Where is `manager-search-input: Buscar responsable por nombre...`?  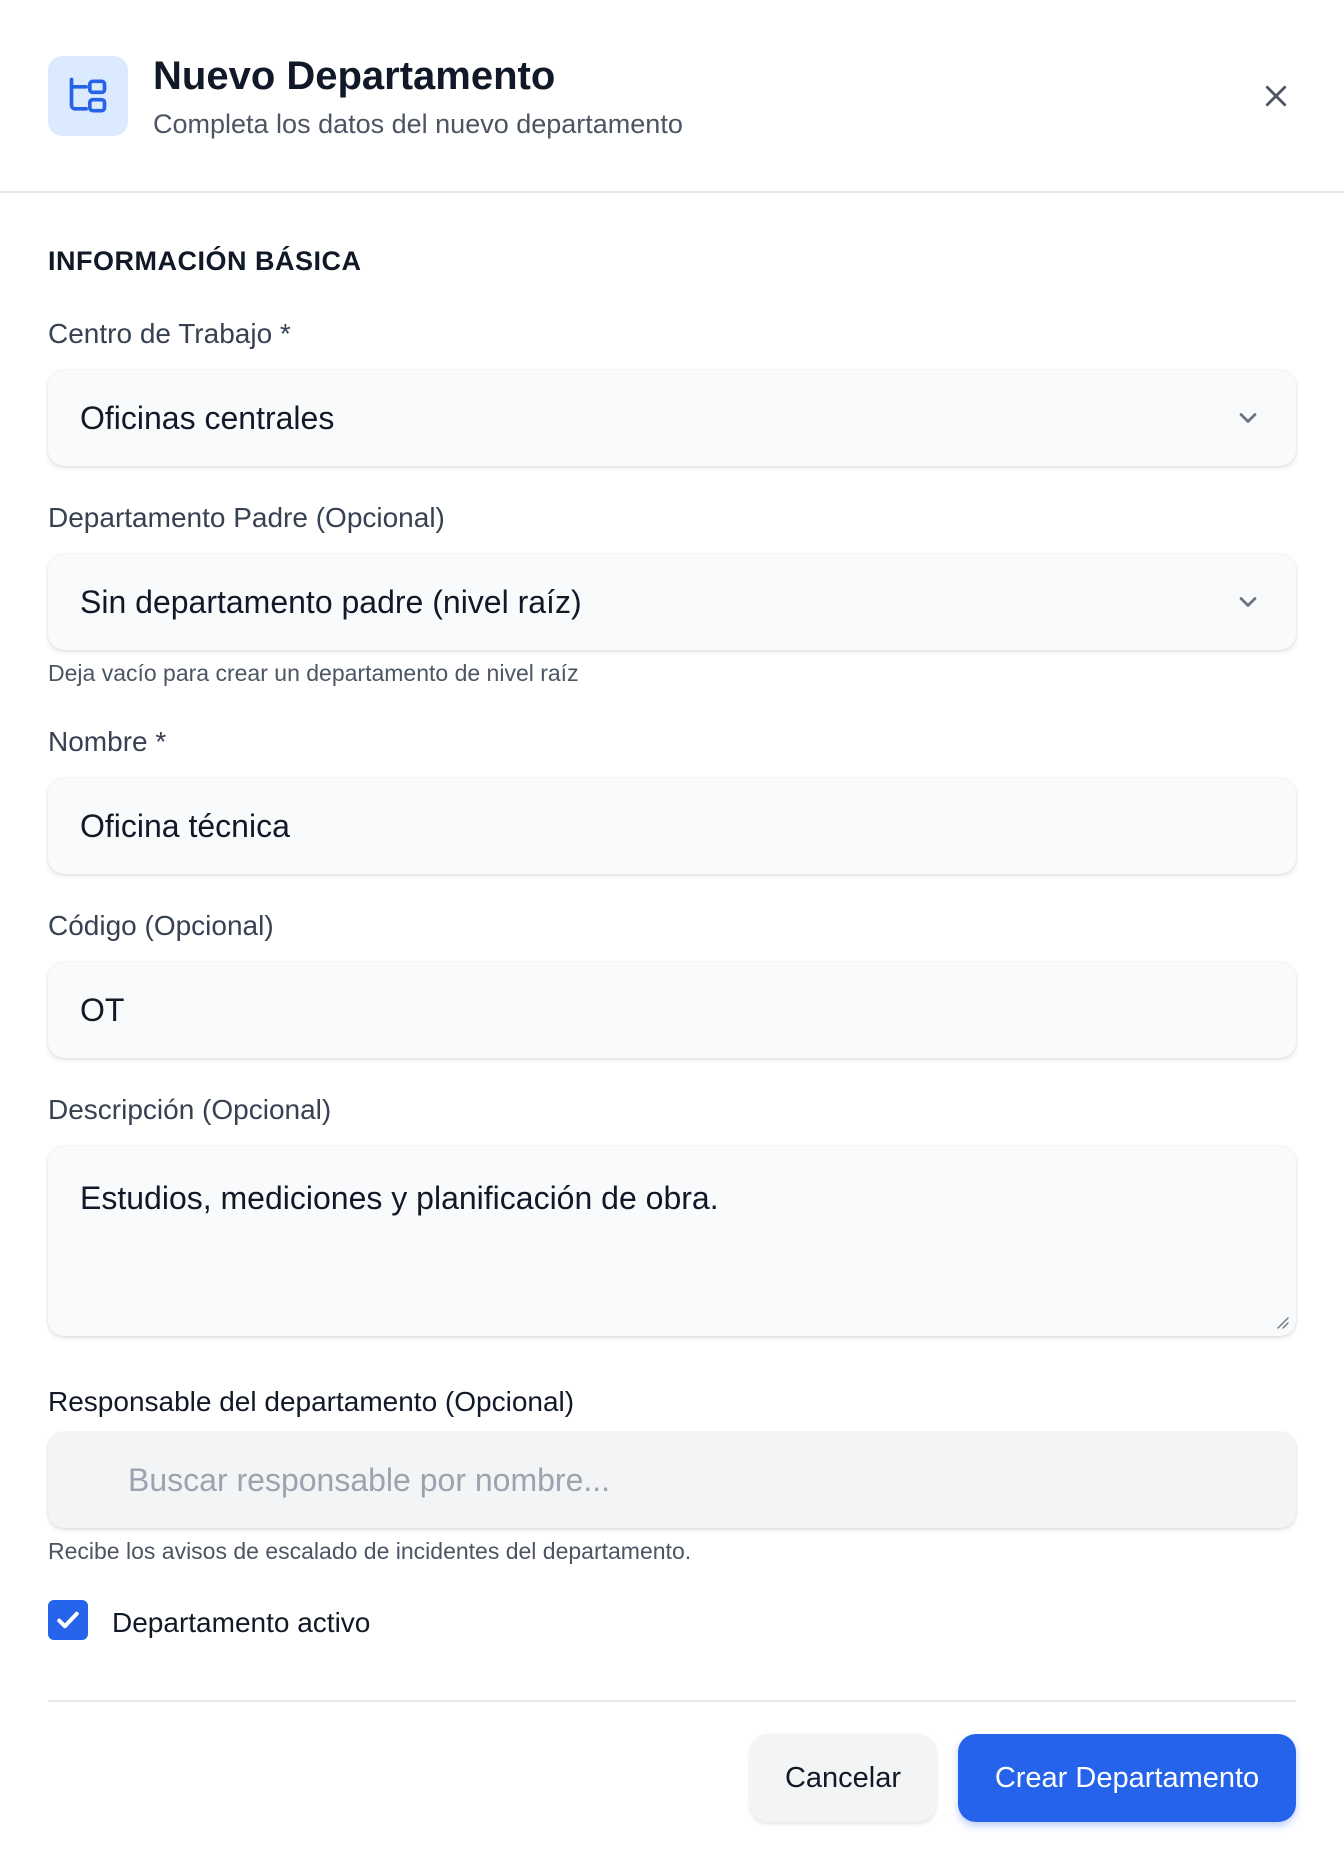
manager-search-input: Buscar responsable por nombre... is located at coordinates (672, 1480).